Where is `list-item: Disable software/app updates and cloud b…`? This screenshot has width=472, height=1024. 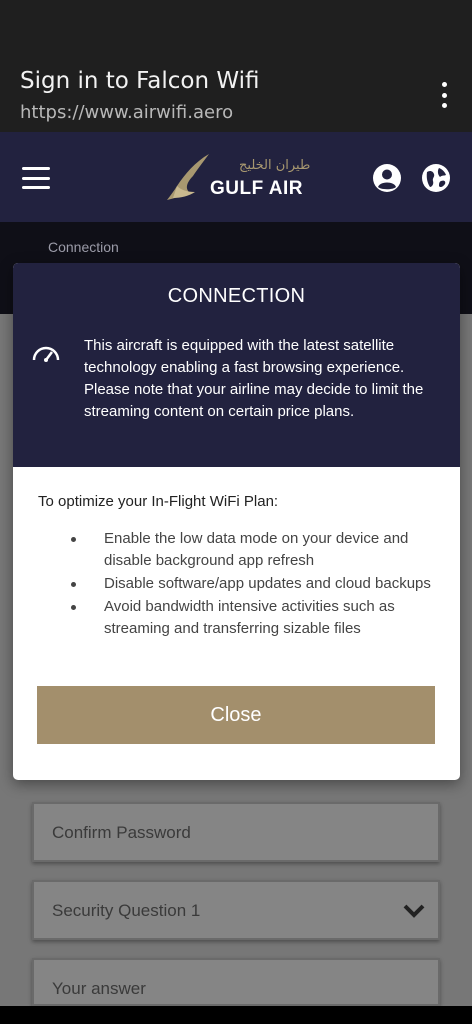 list-item: Disable software/app updates and cloud b… is located at coordinates (251, 584).